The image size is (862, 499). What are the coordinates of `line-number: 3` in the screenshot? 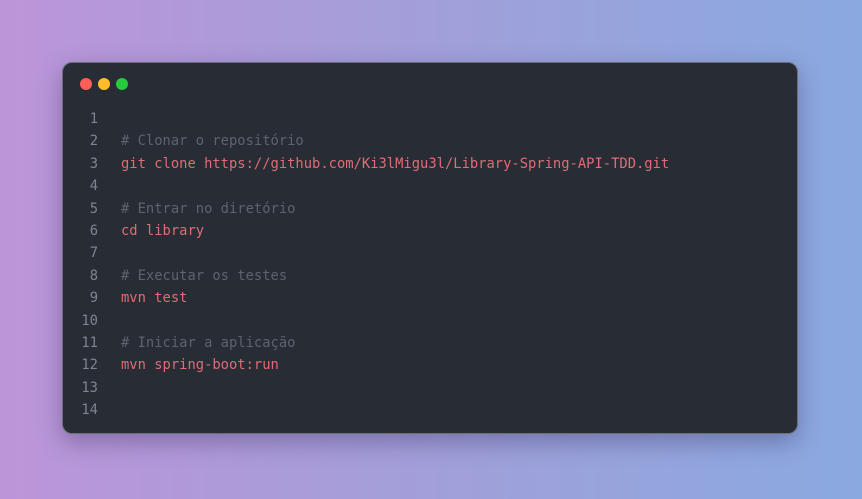 It's located at (93, 163).